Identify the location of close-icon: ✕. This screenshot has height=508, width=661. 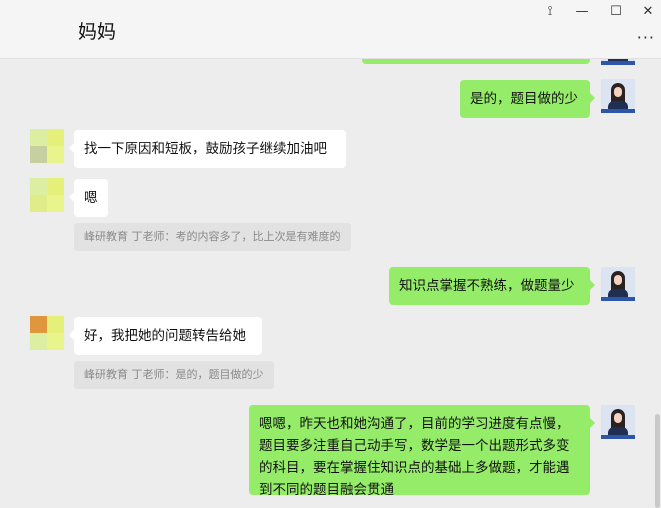
(648, 12).